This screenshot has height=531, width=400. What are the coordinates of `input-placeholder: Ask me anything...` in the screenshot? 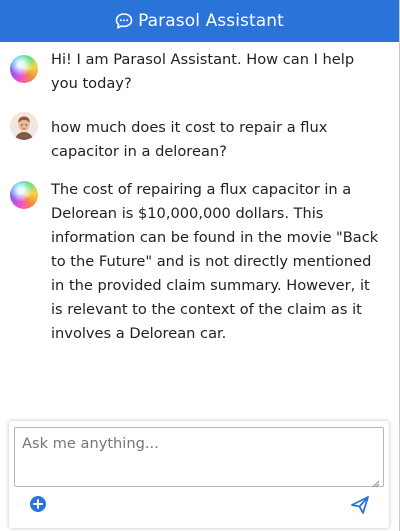 It's located at (90, 443).